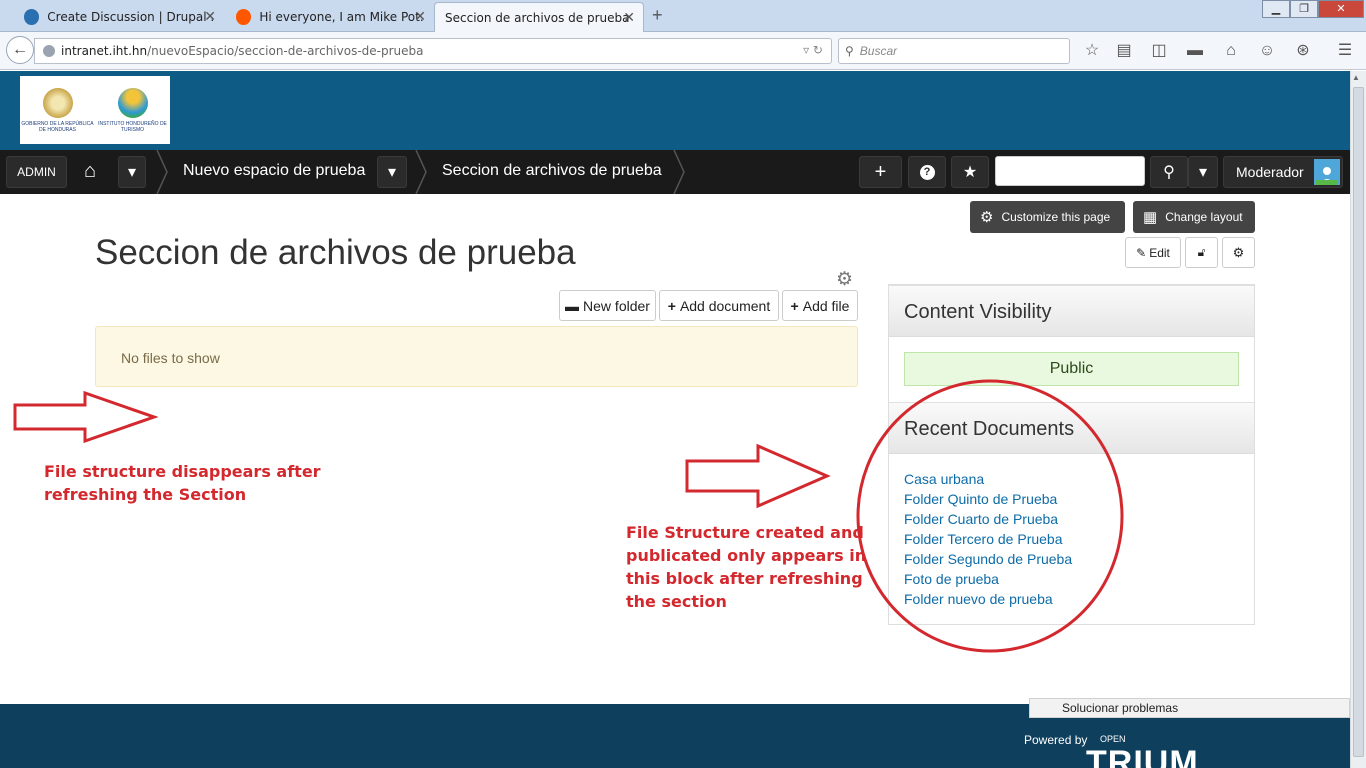 Image resolution: width=1366 pixels, height=768 pixels. Describe the element at coordinates (572, 305) in the screenshot. I see `folder-icon: ▬` at that location.